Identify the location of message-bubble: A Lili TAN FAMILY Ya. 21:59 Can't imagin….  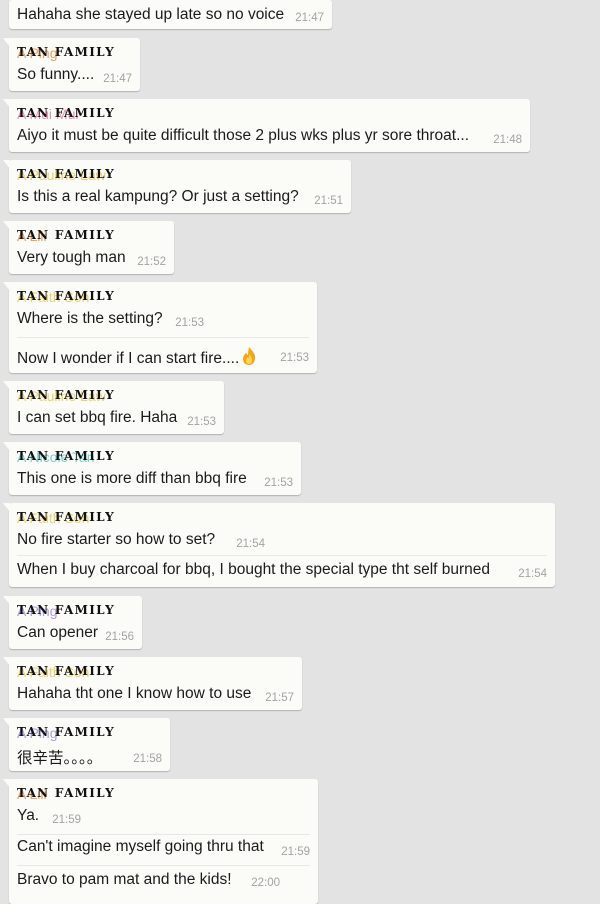
(160, 841).